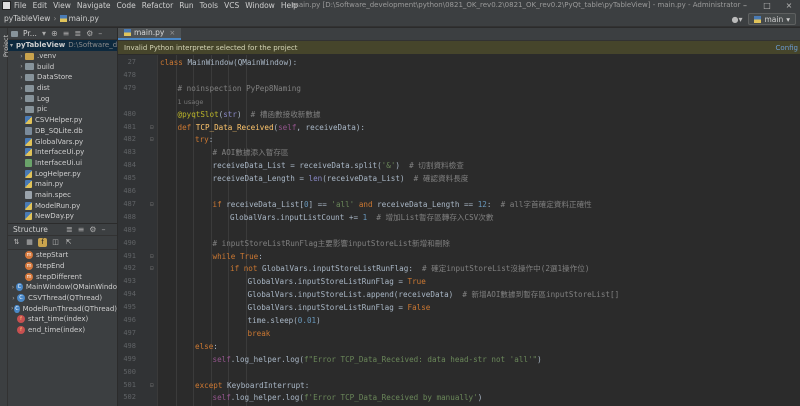 Image resolution: width=800 pixels, height=406 pixels. Describe the element at coordinates (62, 131) in the screenshot. I see `tree-item: DB_SQLite.db` at that location.